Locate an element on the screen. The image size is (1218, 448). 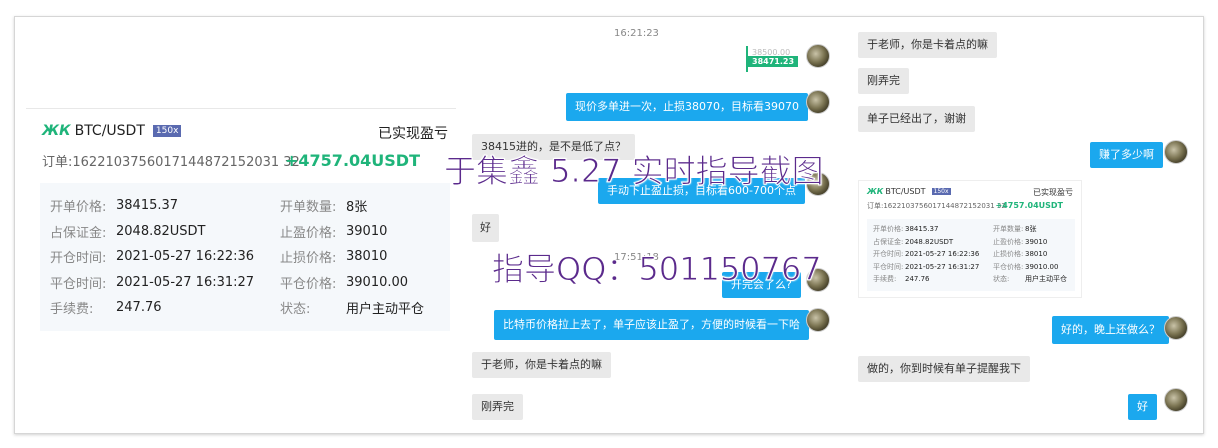
chat-bubble-out: 现价多单进一次，止损38070，目标看39070 is located at coordinates (687, 107).